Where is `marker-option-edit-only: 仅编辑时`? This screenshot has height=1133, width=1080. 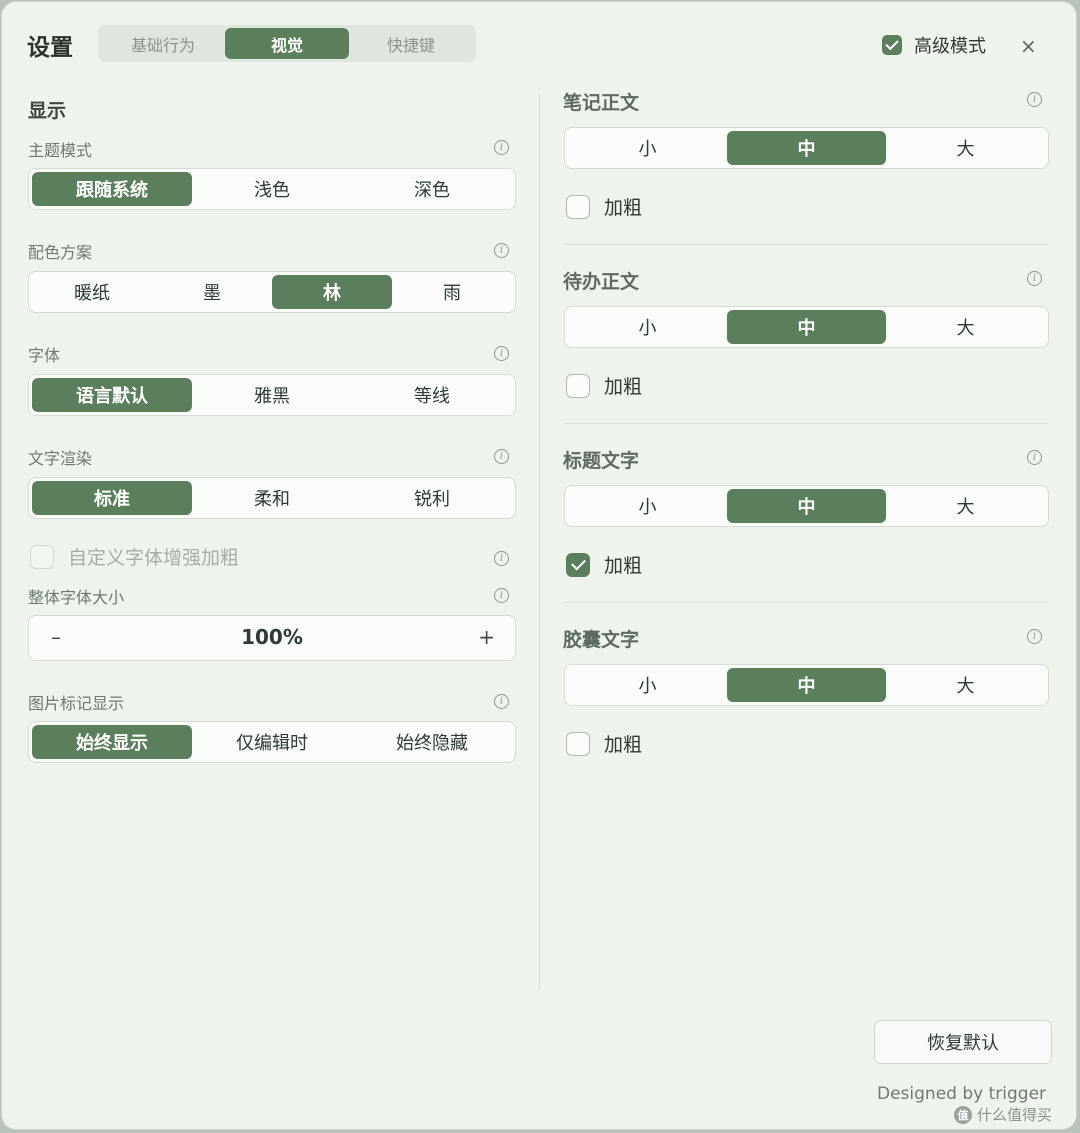
marker-option-edit-only: 仅编辑时 is located at coordinates (272, 742).